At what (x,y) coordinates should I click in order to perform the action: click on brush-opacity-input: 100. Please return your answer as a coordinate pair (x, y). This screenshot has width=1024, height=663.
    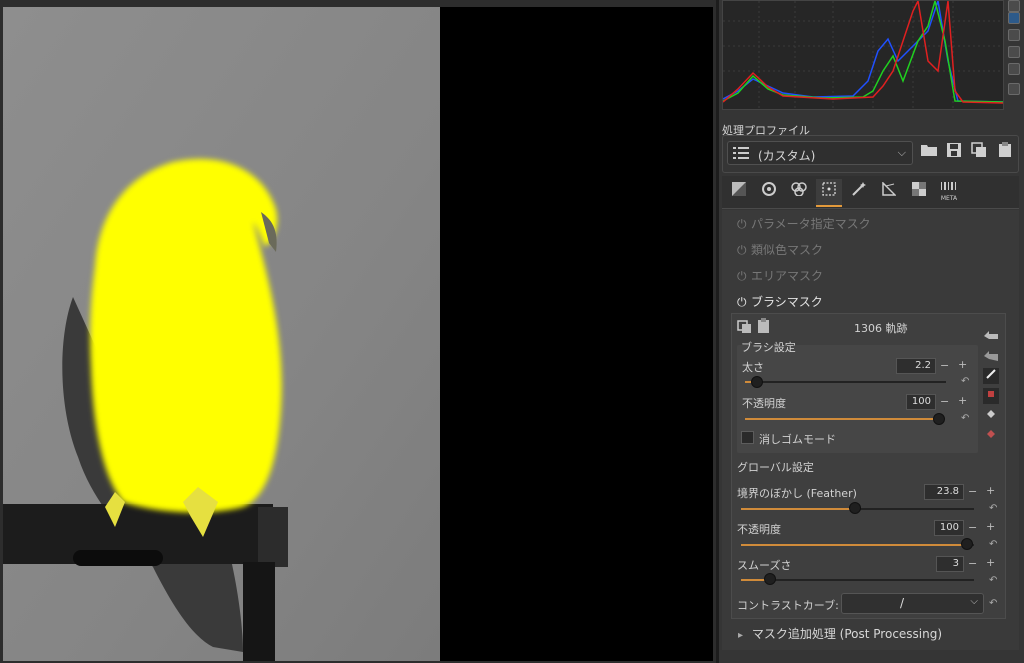
    Looking at the image, I should click on (921, 402).